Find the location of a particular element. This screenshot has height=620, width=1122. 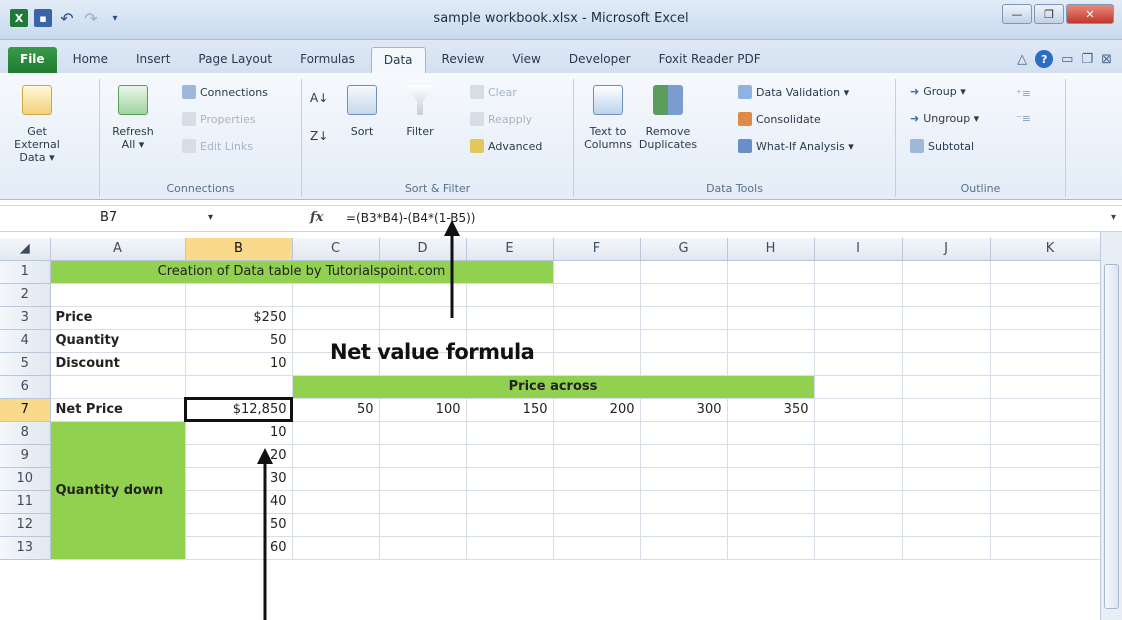

cell-price-across-value: 350 is located at coordinates (771, 410).